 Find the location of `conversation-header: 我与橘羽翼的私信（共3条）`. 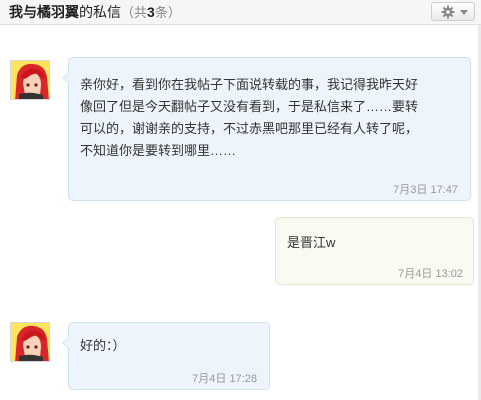

conversation-header: 我与橘羽翼的私信（共3条） is located at coordinates (240, 12).